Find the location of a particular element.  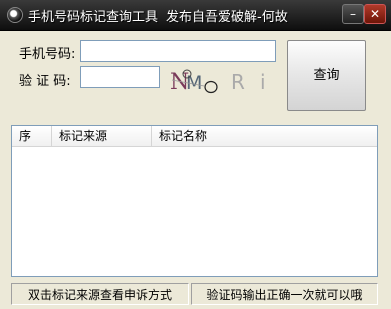

captcha-char-5: i is located at coordinates (263, 82).